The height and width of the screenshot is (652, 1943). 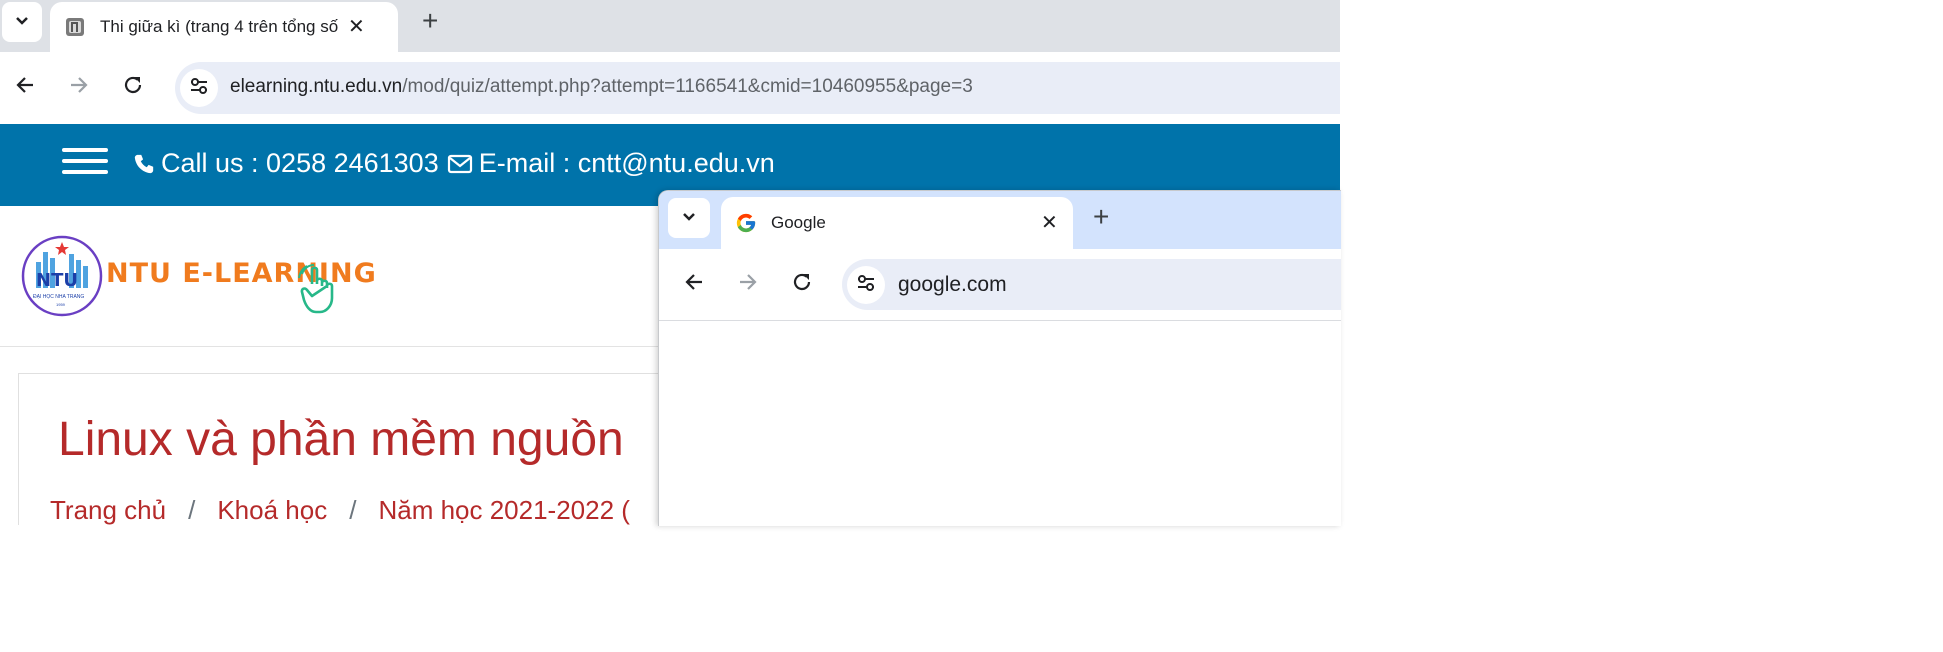 What do you see at coordinates (60, 304) in the screenshot?
I see `emblem-year: 1959` at bounding box center [60, 304].